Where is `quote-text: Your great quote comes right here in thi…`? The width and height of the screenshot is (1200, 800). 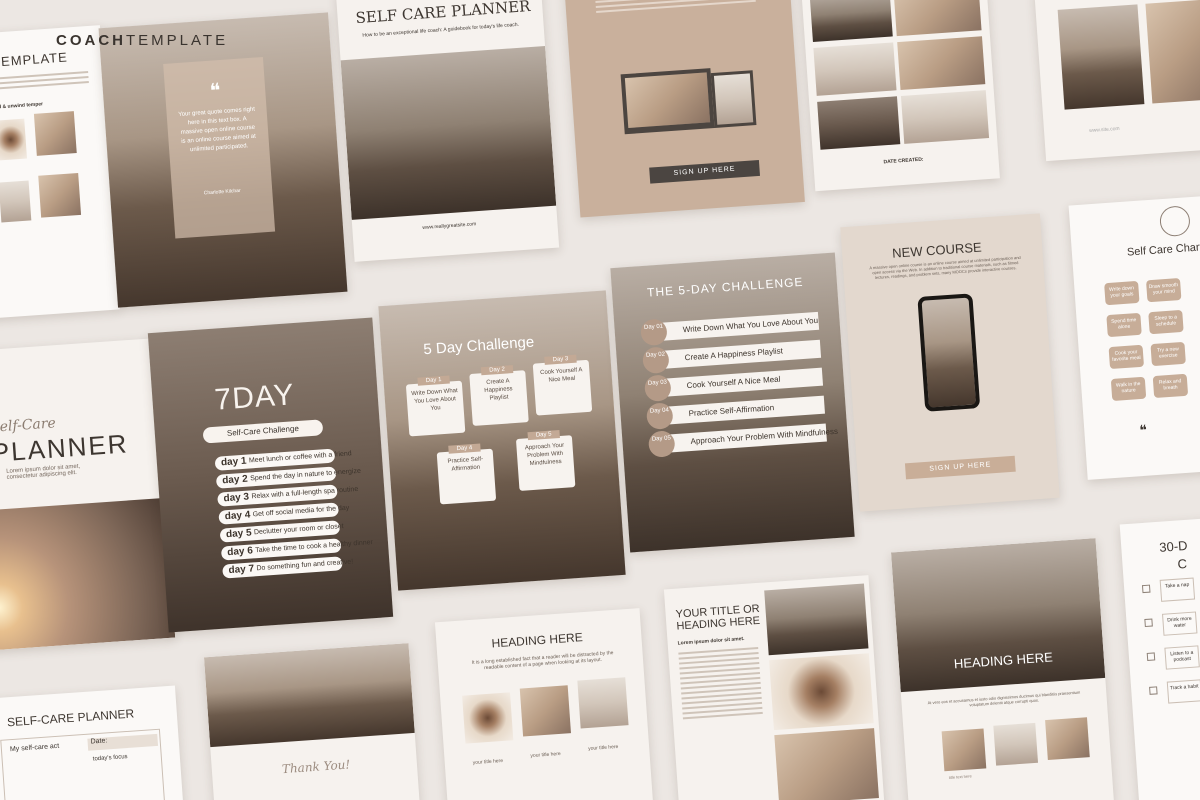
quote-text: Your great quote comes right here in thi… is located at coordinates (217, 130).